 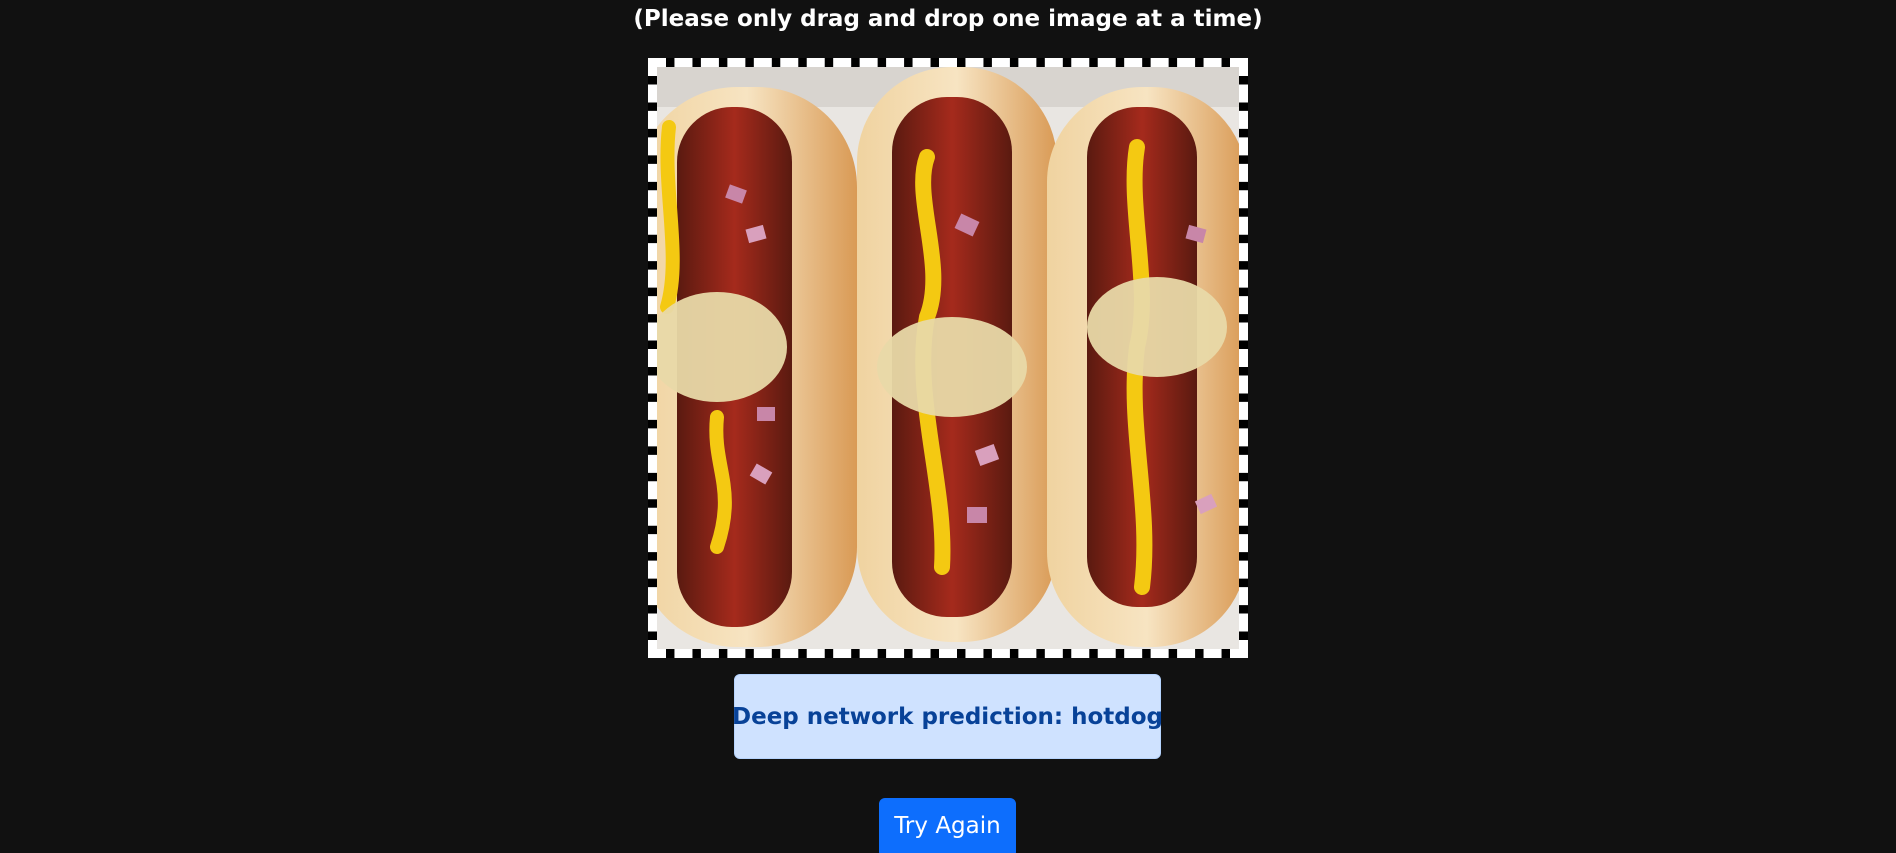 I want to click on try-again-label: Try Again, so click(x=947, y=826).